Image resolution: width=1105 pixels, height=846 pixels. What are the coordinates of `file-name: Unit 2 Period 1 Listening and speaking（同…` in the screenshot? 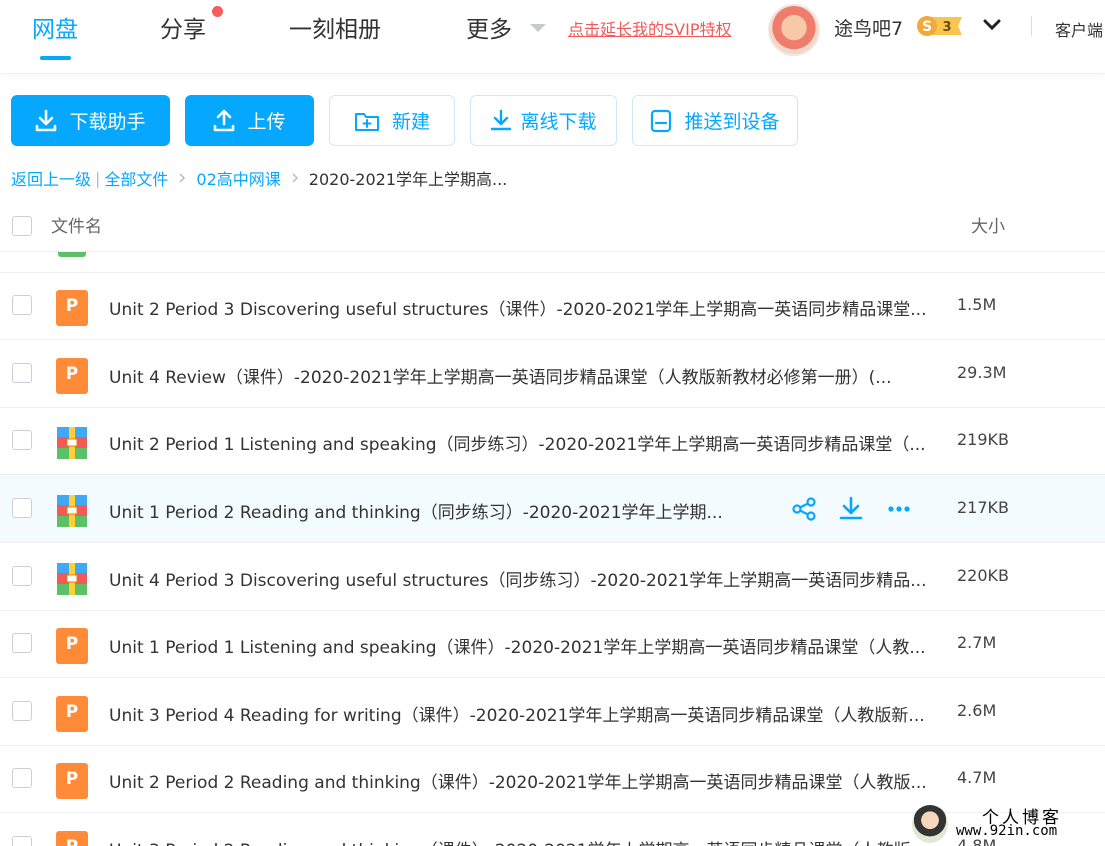 It's located at (517, 442).